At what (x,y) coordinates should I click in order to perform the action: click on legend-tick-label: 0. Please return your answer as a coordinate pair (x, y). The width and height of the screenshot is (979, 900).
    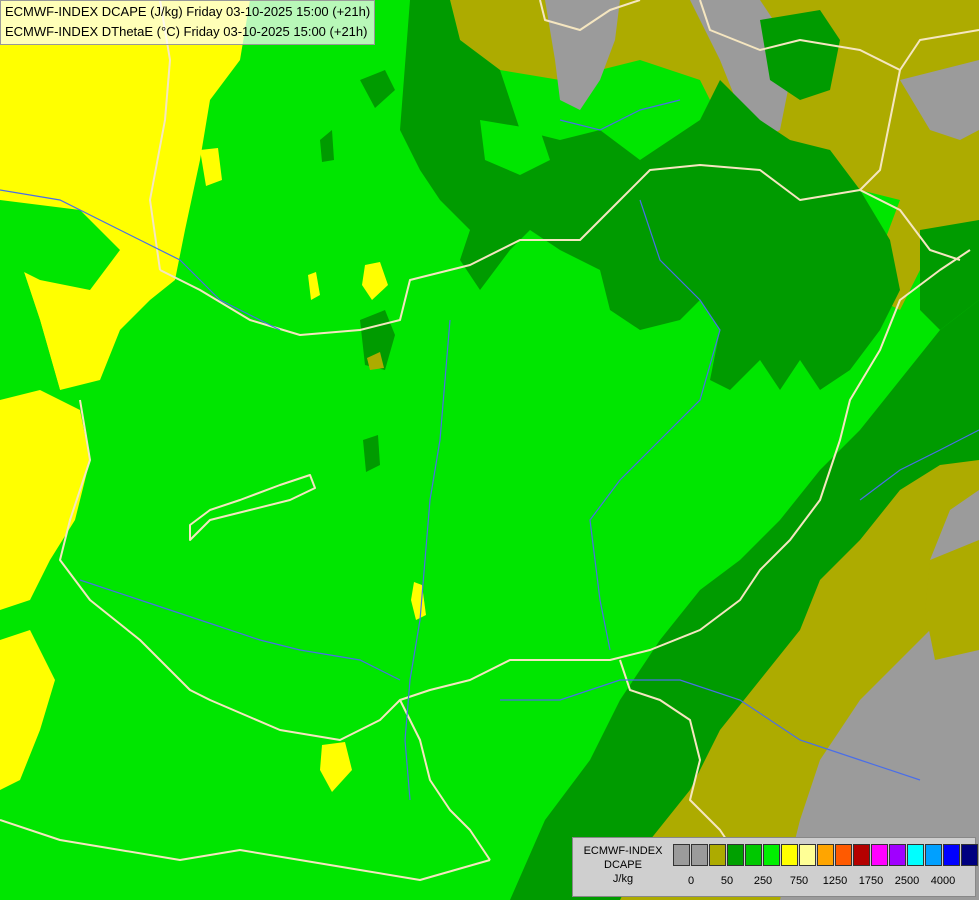
    Looking at the image, I should click on (691, 881).